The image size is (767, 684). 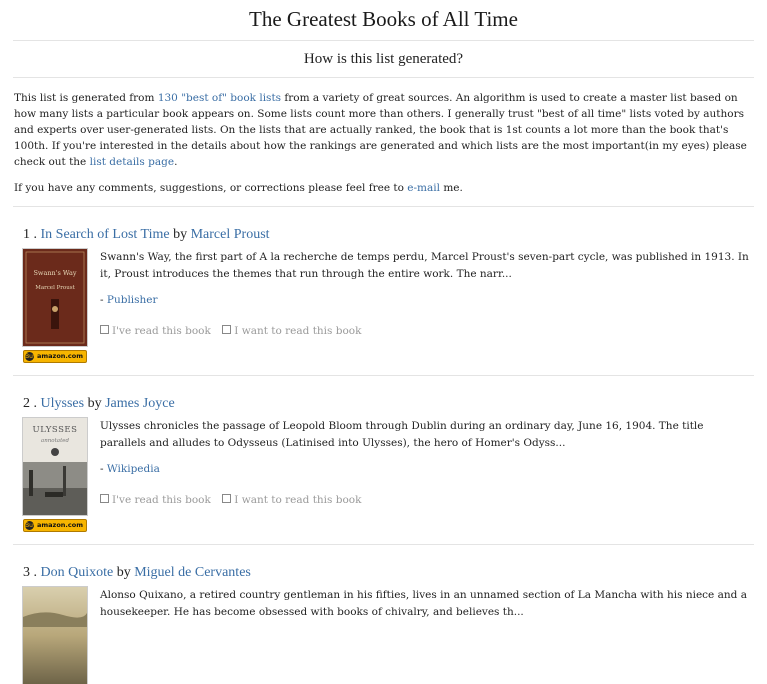 I want to click on cover-title-text: ULYSSES, so click(x=55, y=430).